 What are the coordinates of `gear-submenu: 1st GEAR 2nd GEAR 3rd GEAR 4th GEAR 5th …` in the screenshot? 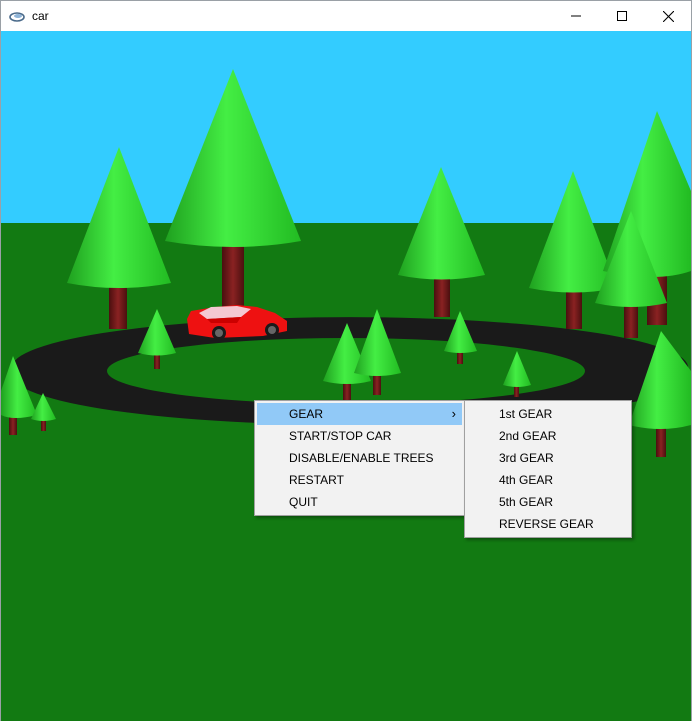 It's located at (548, 469).